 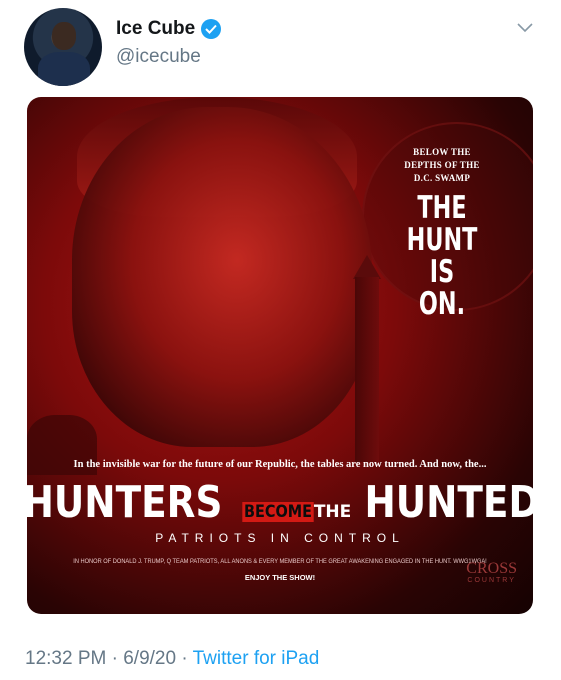 What do you see at coordinates (332, 512) in the screenshot?
I see `title-the: THE` at bounding box center [332, 512].